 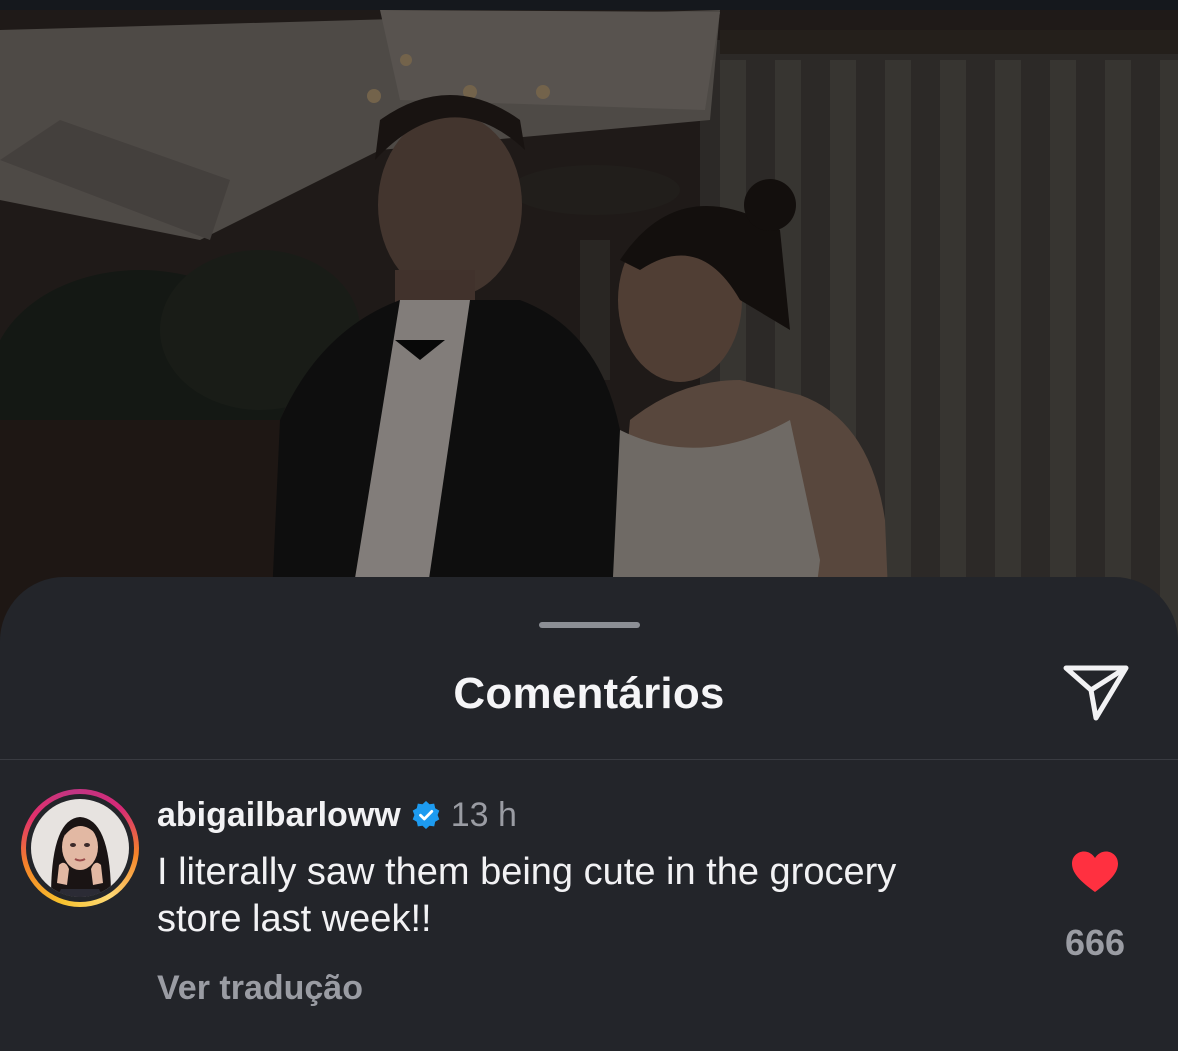 I want to click on avatar, so click(x=80, y=848).